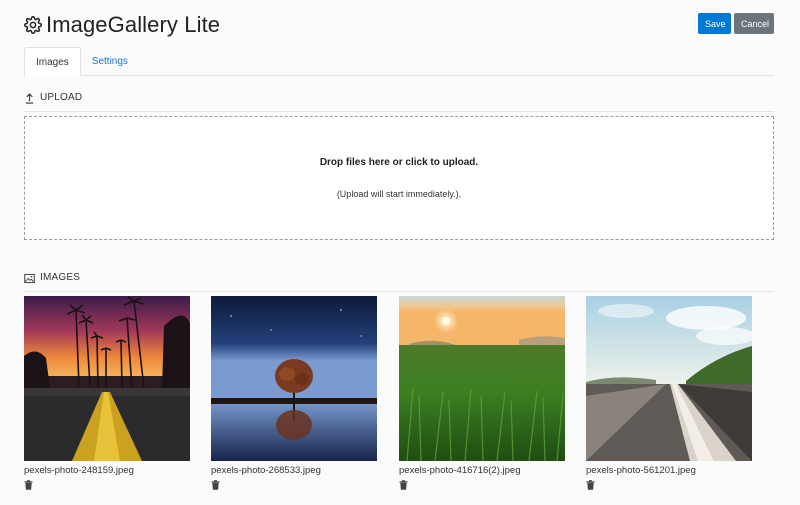  I want to click on gallery-item: pexels-photo-268533.jpeg, so click(294, 393).